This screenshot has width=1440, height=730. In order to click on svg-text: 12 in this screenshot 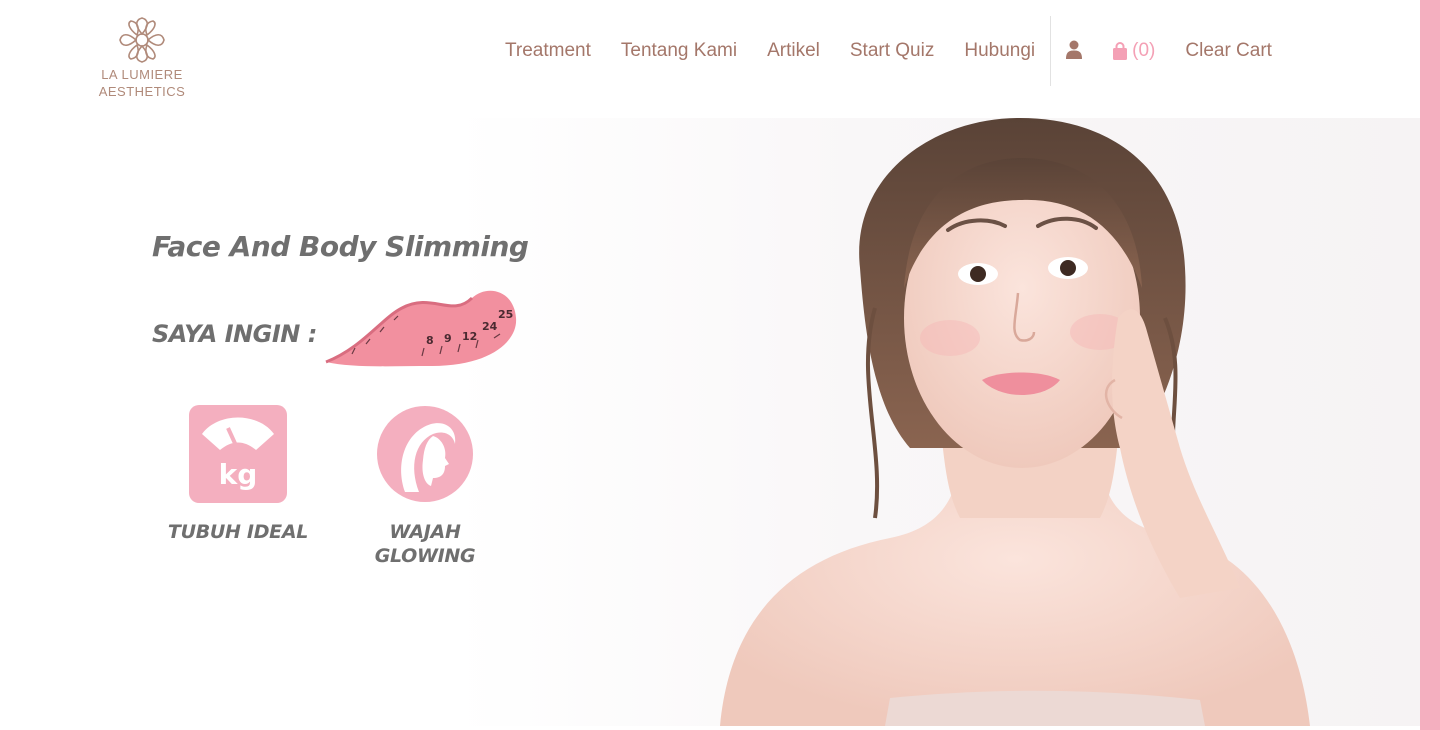, I will do `click(469, 336)`.